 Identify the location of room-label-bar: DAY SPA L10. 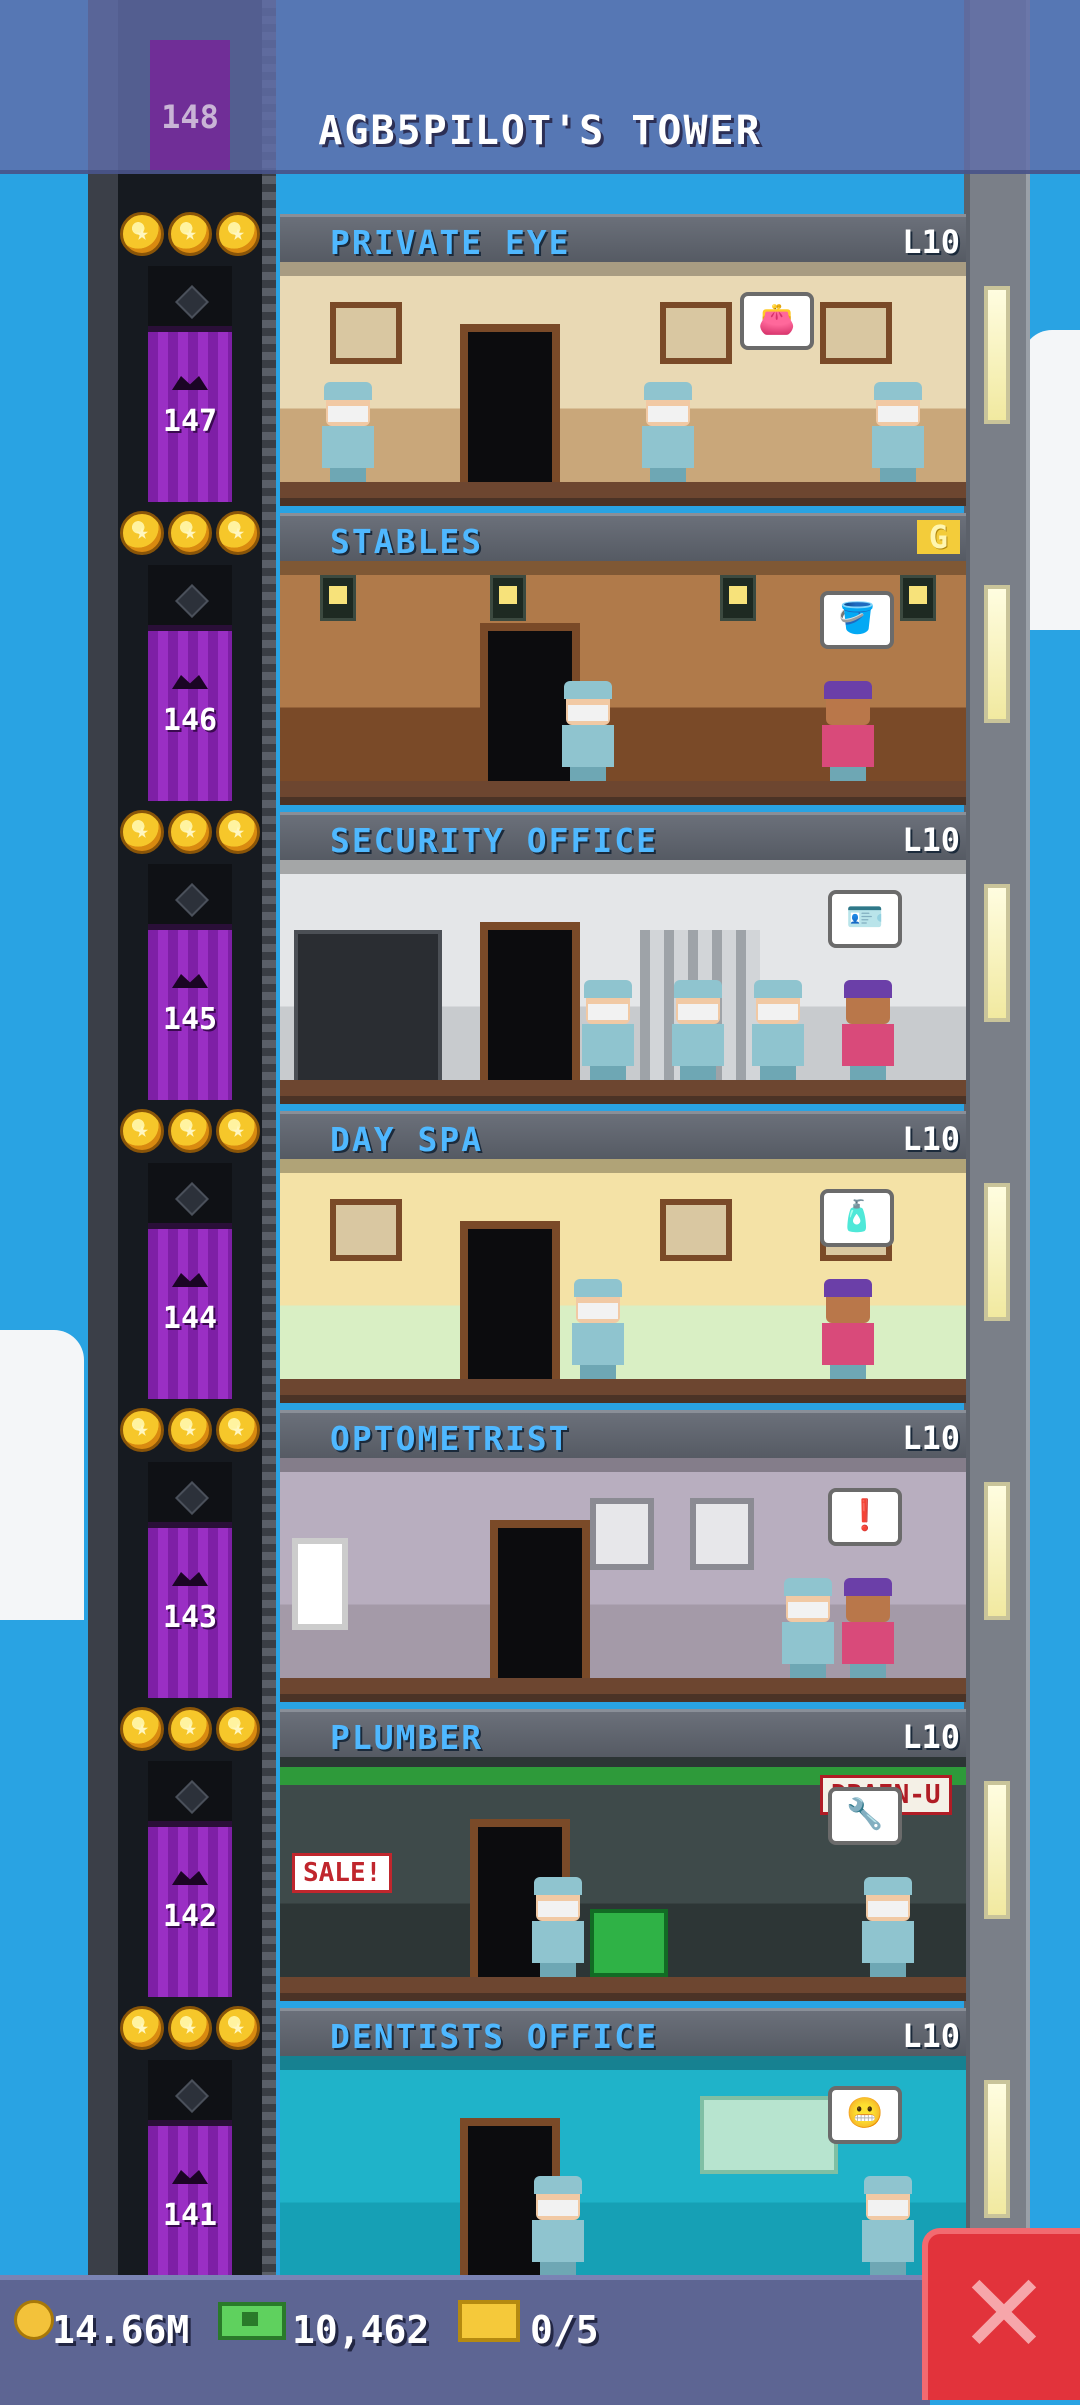
(623, 1137).